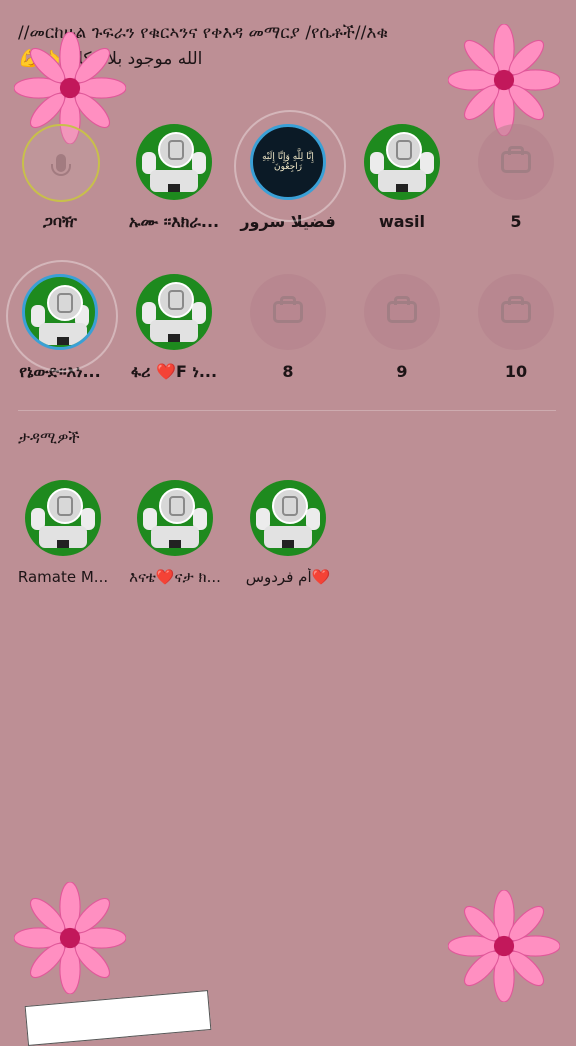  I want to click on seat-8-avatar-wrap, so click(288, 314).